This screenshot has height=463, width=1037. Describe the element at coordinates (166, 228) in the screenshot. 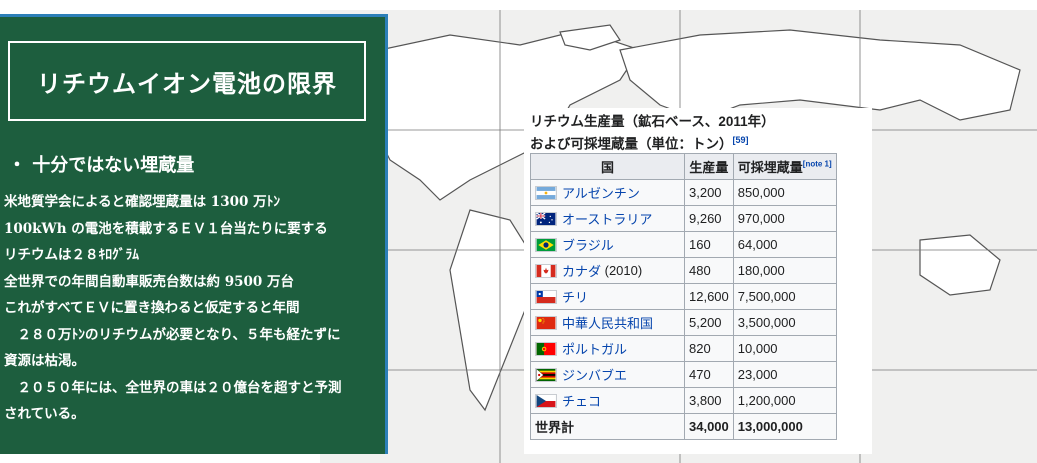

I see `body-line: 100kWh の電池を積載するＥＶ１台当たりに要する` at that location.